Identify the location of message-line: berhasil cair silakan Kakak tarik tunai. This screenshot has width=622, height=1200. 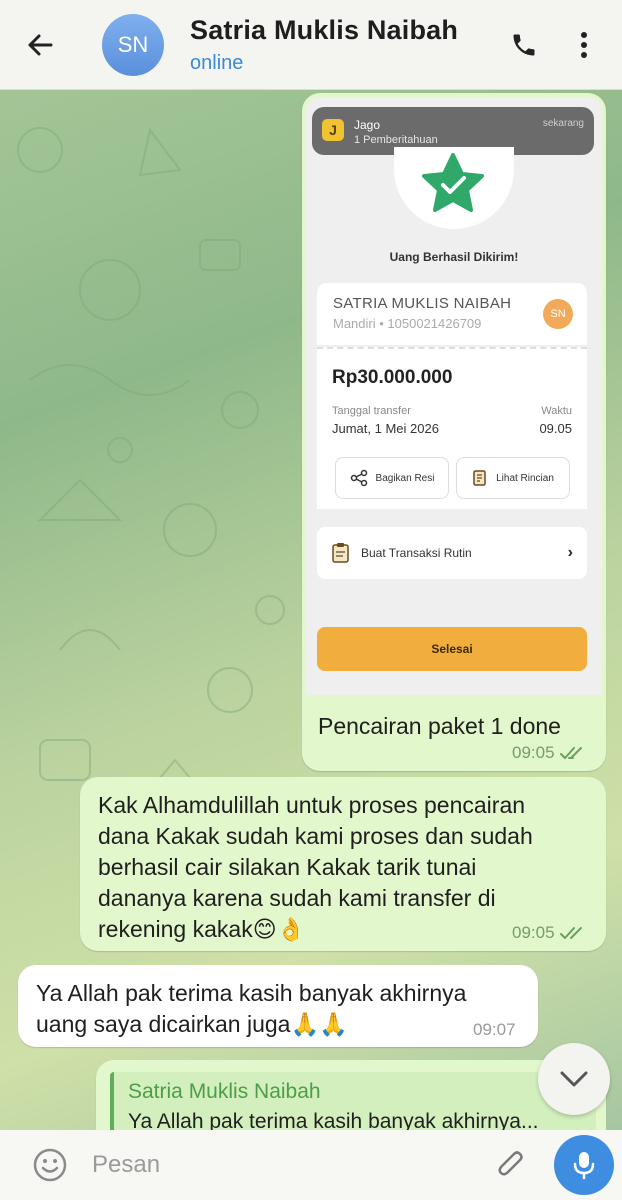
(287, 867).